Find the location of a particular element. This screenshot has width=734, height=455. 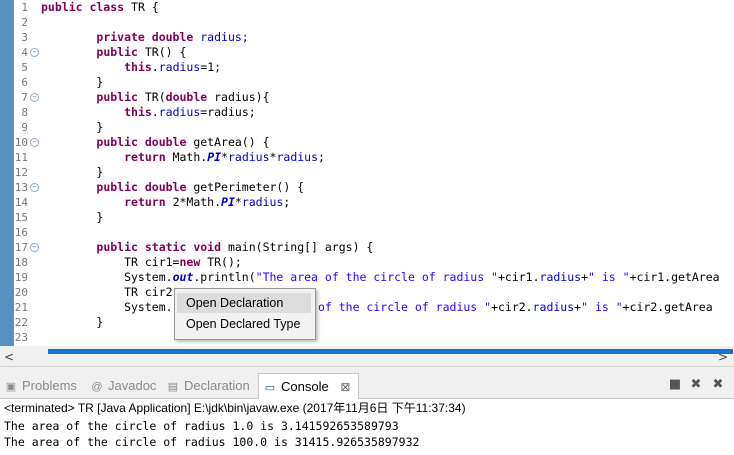

line-number: 19 is located at coordinates (21, 277).